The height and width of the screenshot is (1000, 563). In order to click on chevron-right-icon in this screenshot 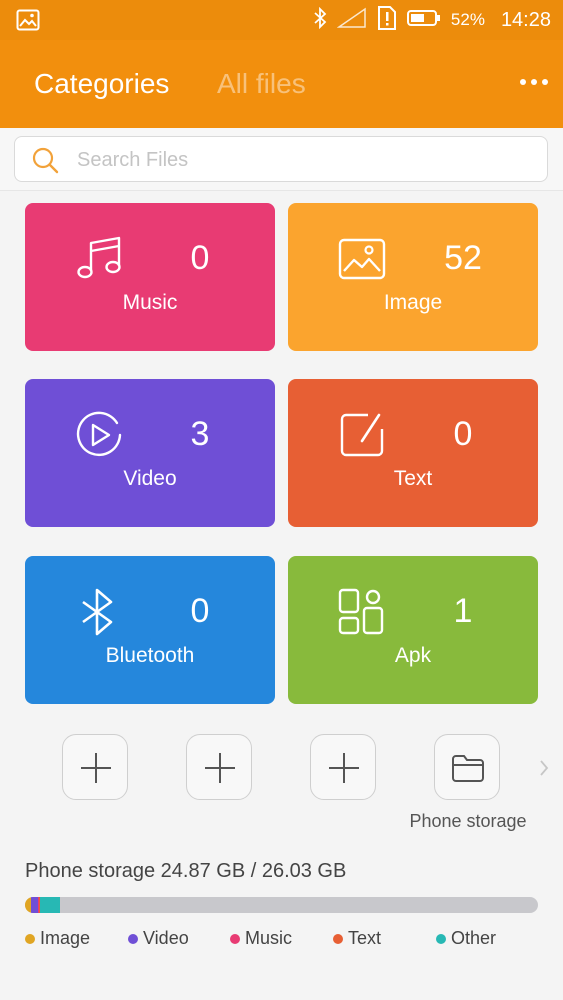, I will do `click(544, 770)`.